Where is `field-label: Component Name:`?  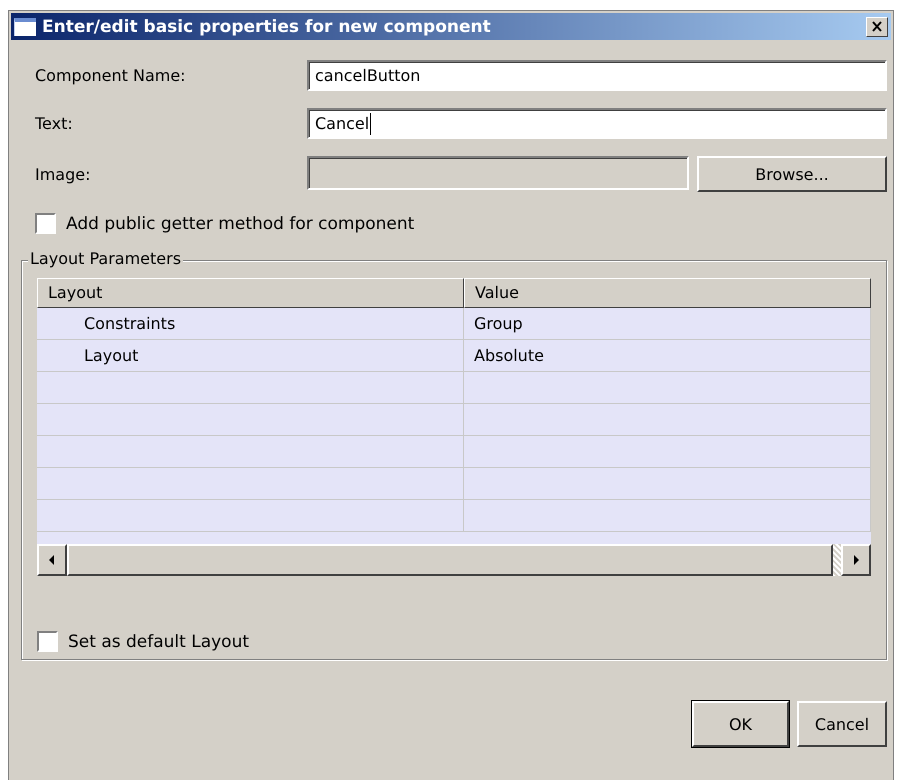
field-label: Component Name: is located at coordinates (111, 75).